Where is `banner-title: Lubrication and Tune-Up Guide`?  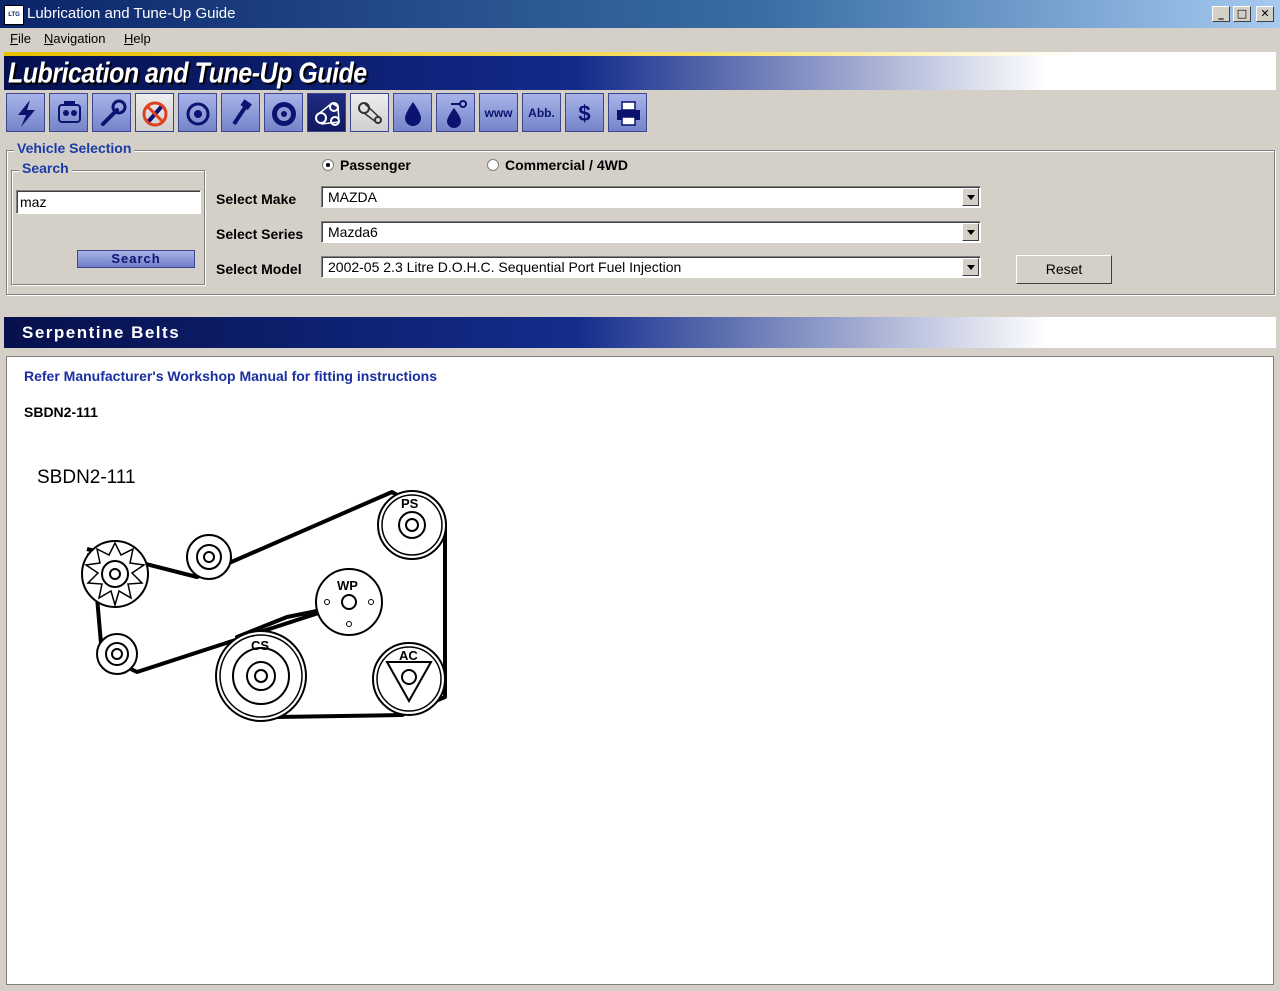
banner-title: Lubrication and Tune-Up Guide is located at coordinates (187, 73).